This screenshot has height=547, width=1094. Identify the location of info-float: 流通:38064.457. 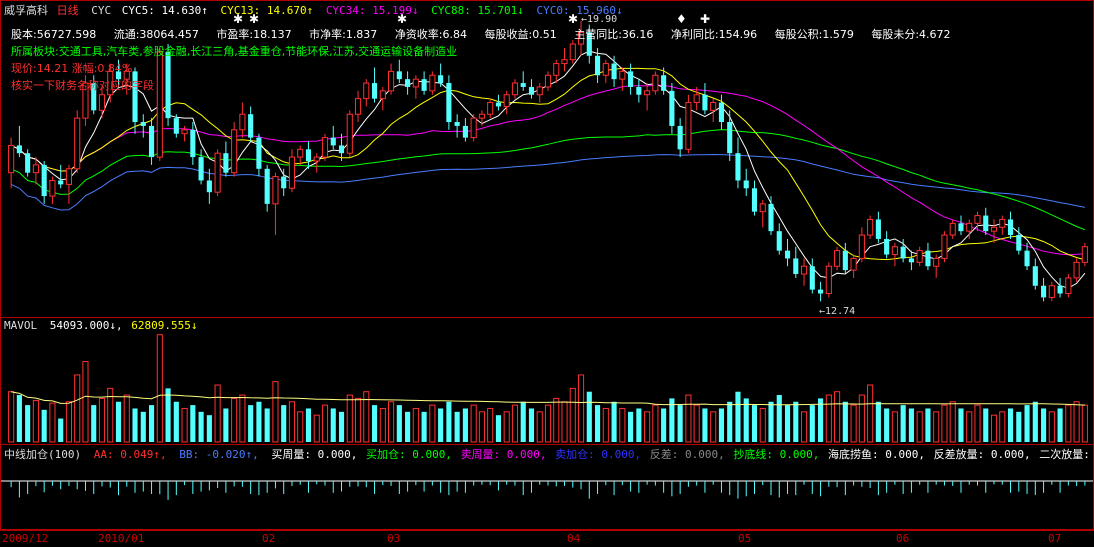
(156, 34).